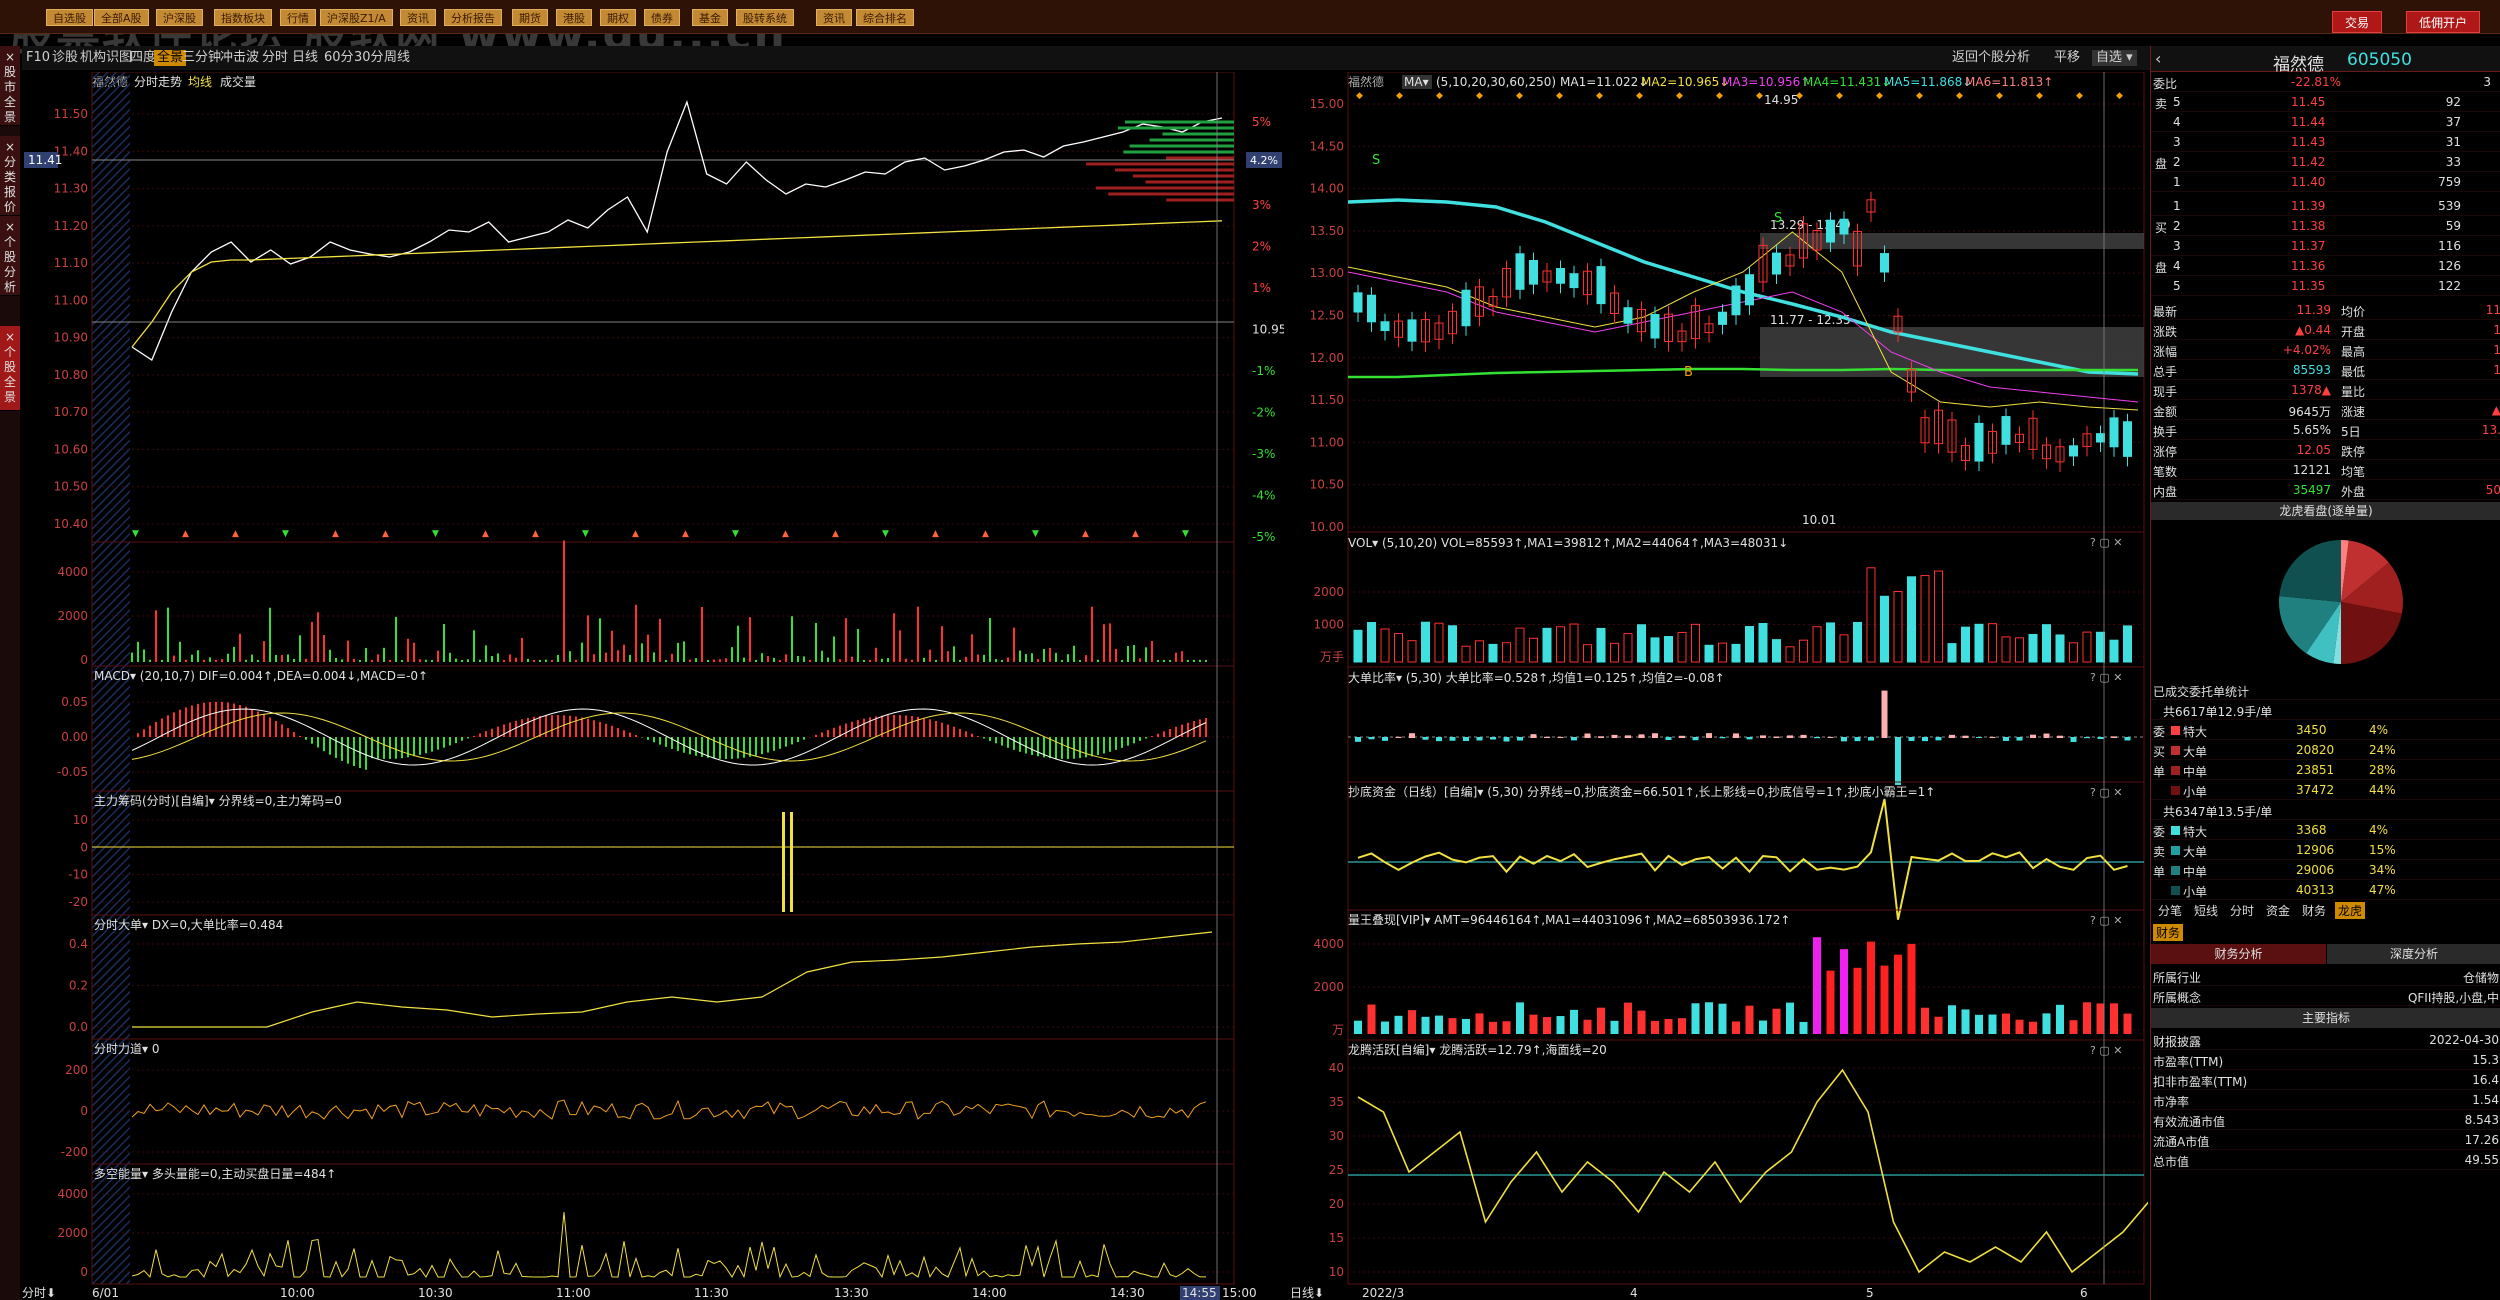 This screenshot has height=1300, width=2500. Describe the element at coordinates (710, 17) in the screenshot. I see `top-menu-item: 基金` at that location.